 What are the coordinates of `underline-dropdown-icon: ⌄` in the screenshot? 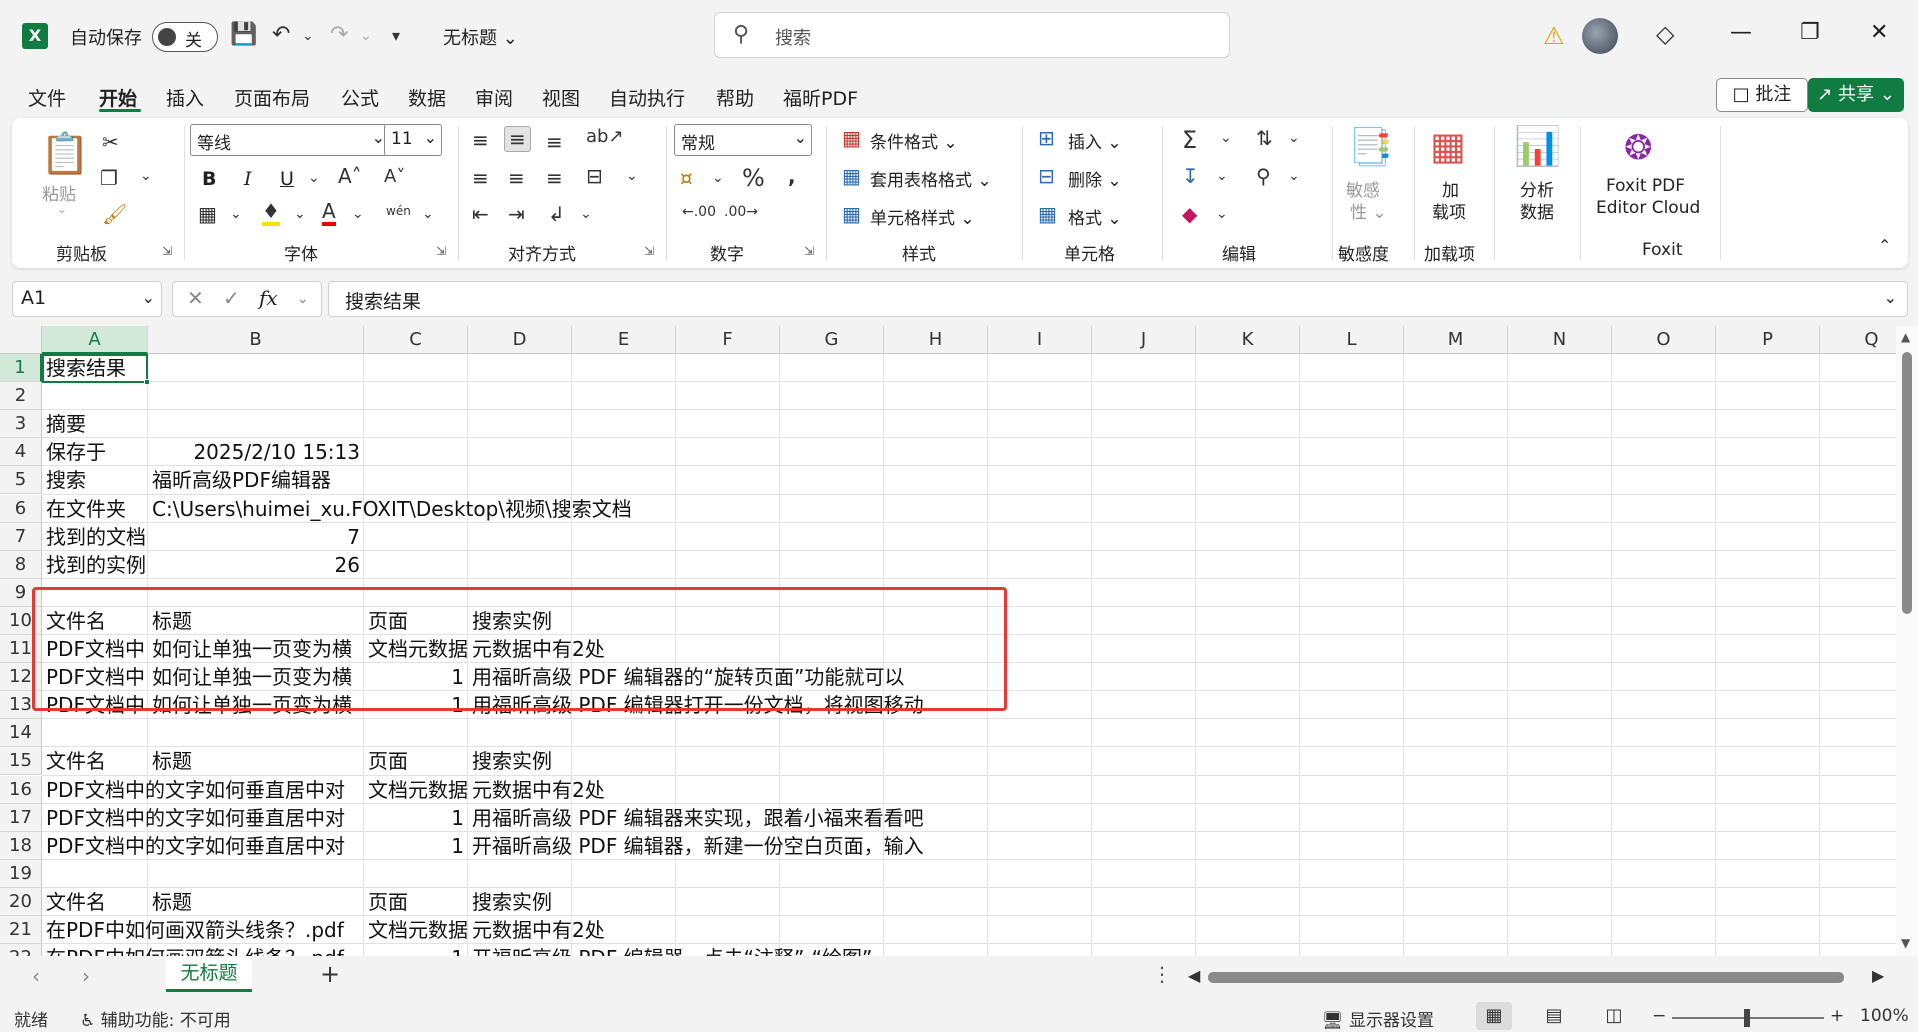 It's located at (314, 178).